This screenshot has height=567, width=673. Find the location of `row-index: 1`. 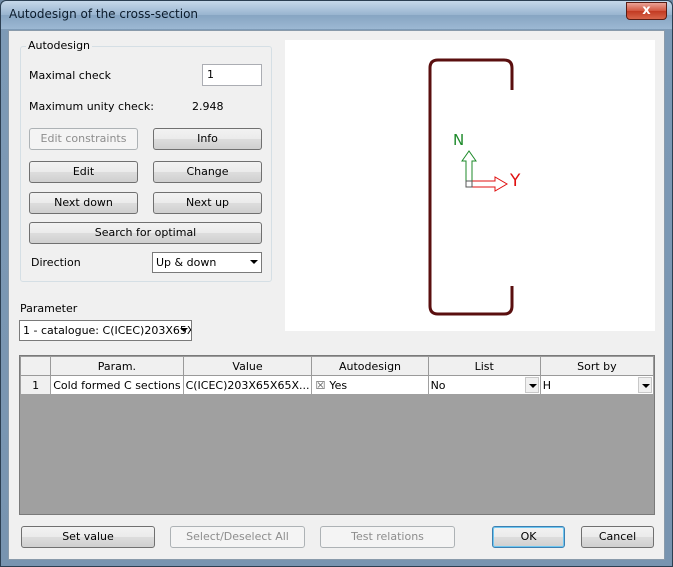

row-index: 1 is located at coordinates (35, 385).